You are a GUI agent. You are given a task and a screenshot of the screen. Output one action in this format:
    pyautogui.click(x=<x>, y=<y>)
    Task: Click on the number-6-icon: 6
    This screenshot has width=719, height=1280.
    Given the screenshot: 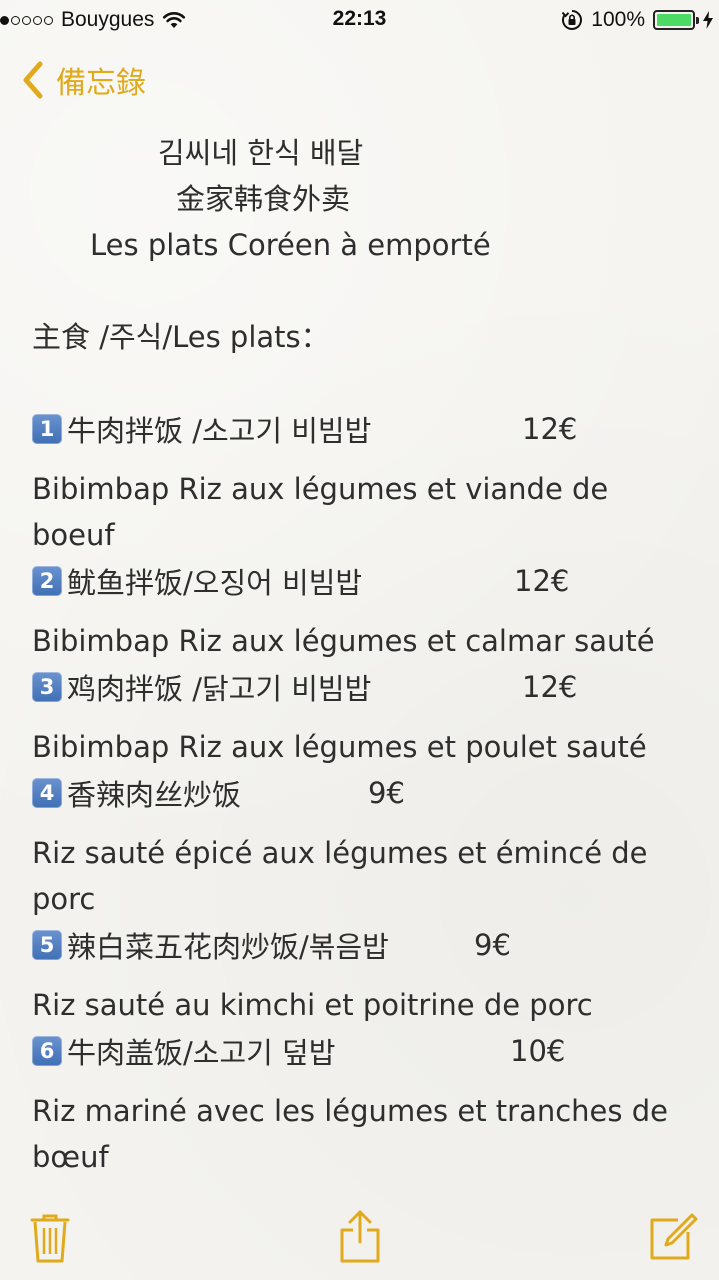 What is the action you would take?
    pyautogui.click(x=47, y=1051)
    